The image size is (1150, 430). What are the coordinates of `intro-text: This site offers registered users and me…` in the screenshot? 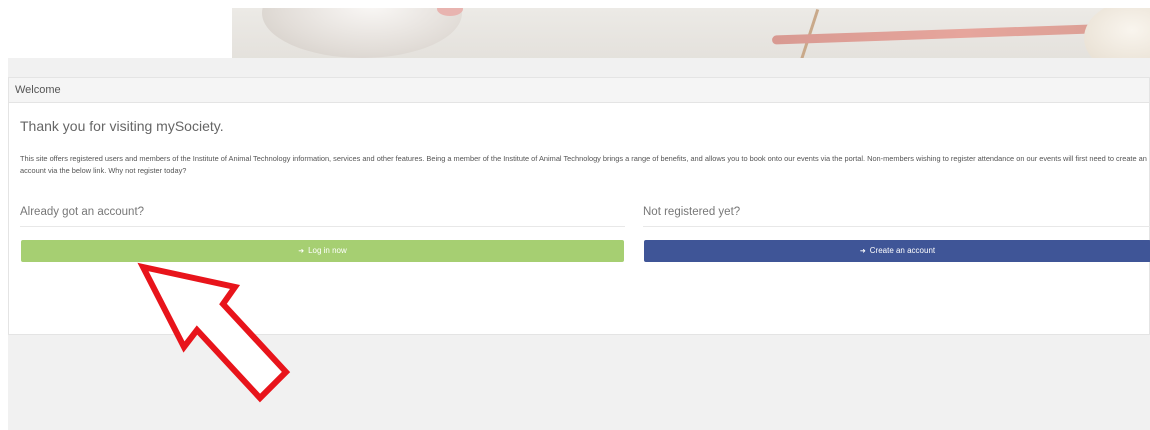 It's located at (583, 164).